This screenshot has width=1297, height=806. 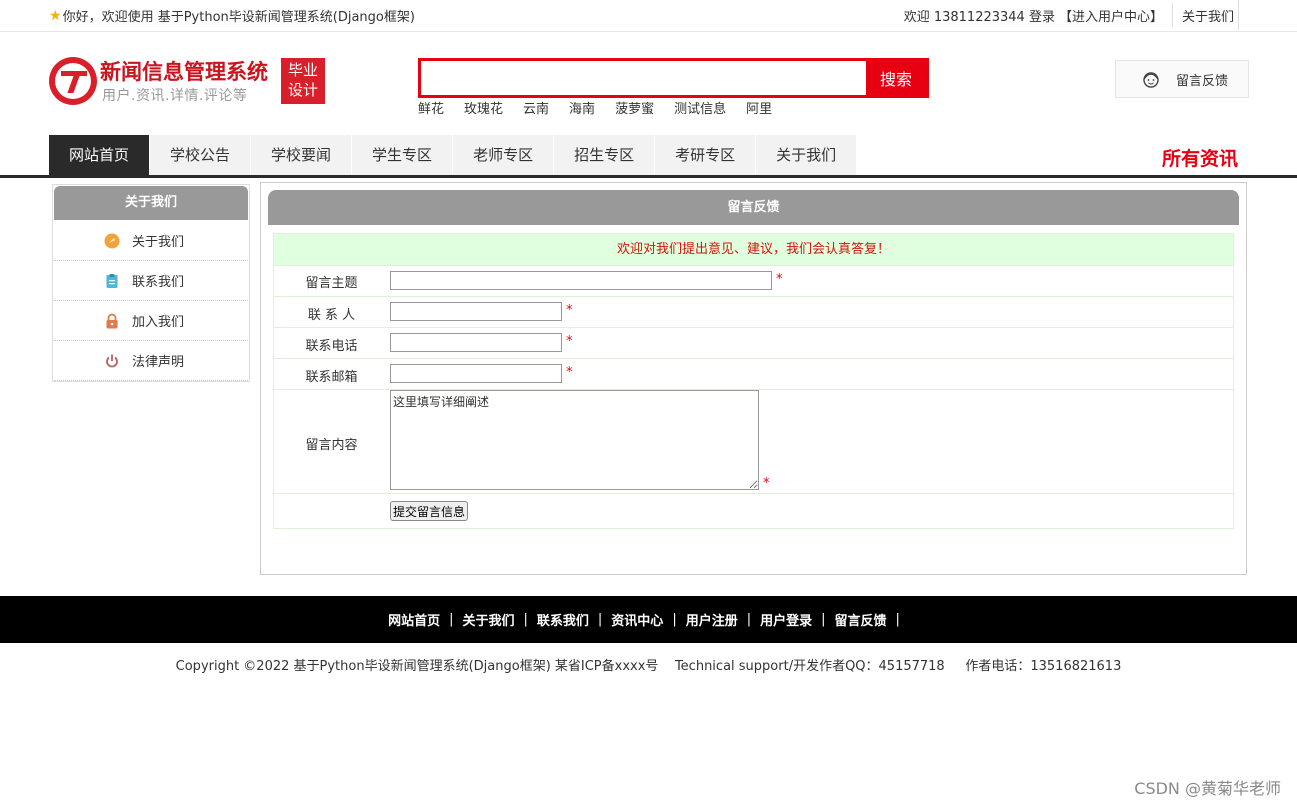 I want to click on sidebar-item-label: 加入我们, so click(x=158, y=322).